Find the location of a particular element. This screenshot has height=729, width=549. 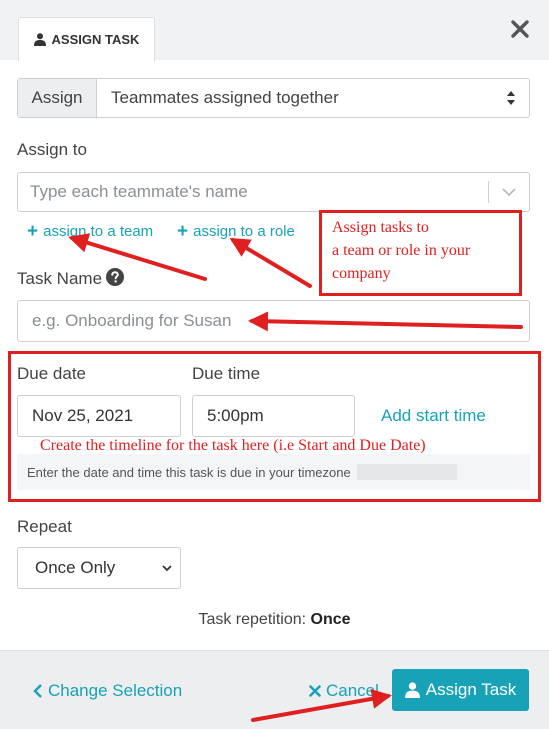

callout-line-3: company is located at coordinates (361, 273).